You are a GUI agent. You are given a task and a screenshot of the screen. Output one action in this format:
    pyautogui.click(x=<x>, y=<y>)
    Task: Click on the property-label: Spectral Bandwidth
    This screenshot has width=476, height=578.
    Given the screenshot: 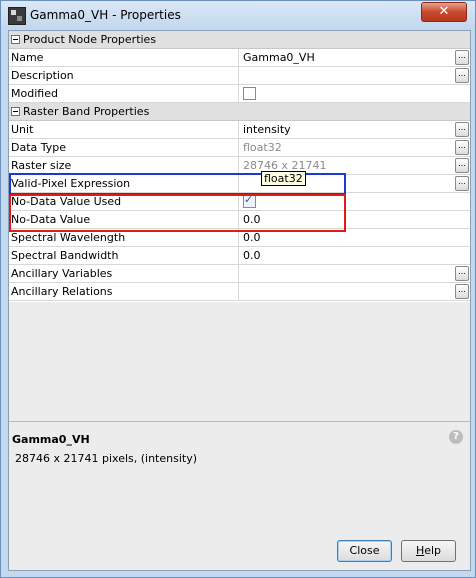 What is the action you would take?
    pyautogui.click(x=65, y=255)
    